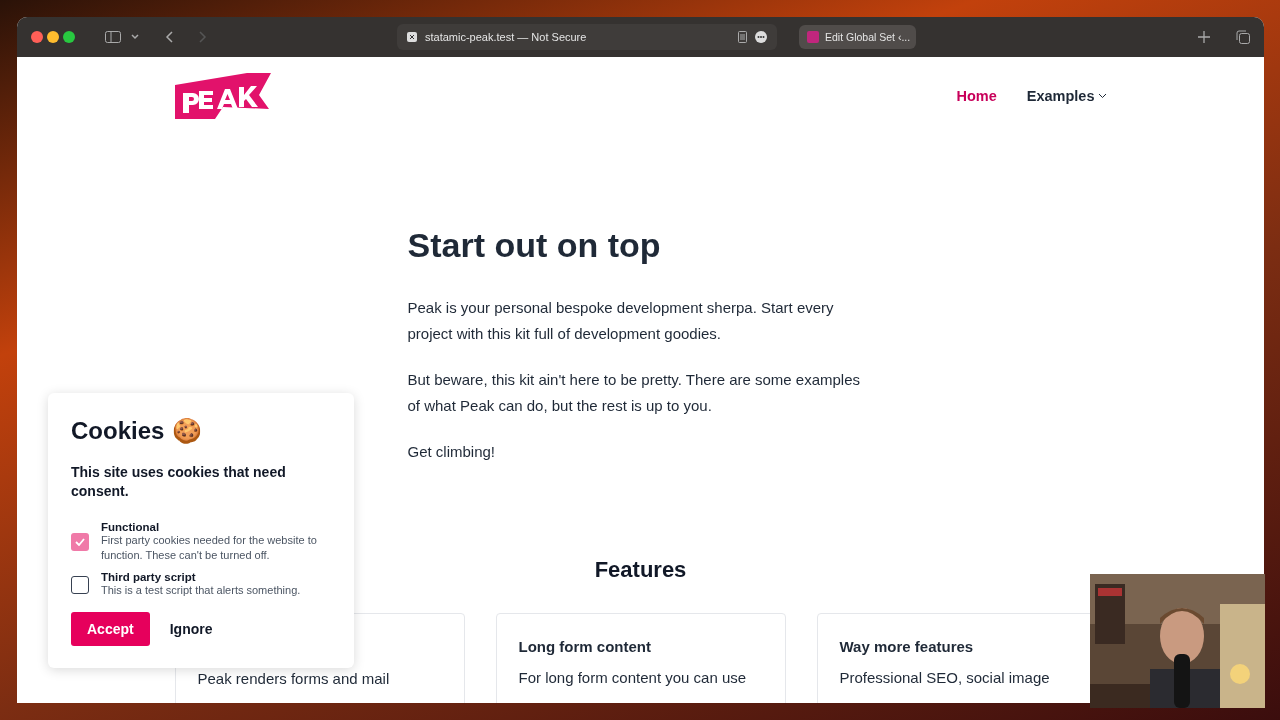 This screenshot has width=1280, height=720. I want to click on card-text: Professional SEO, social image, so click(945, 678).